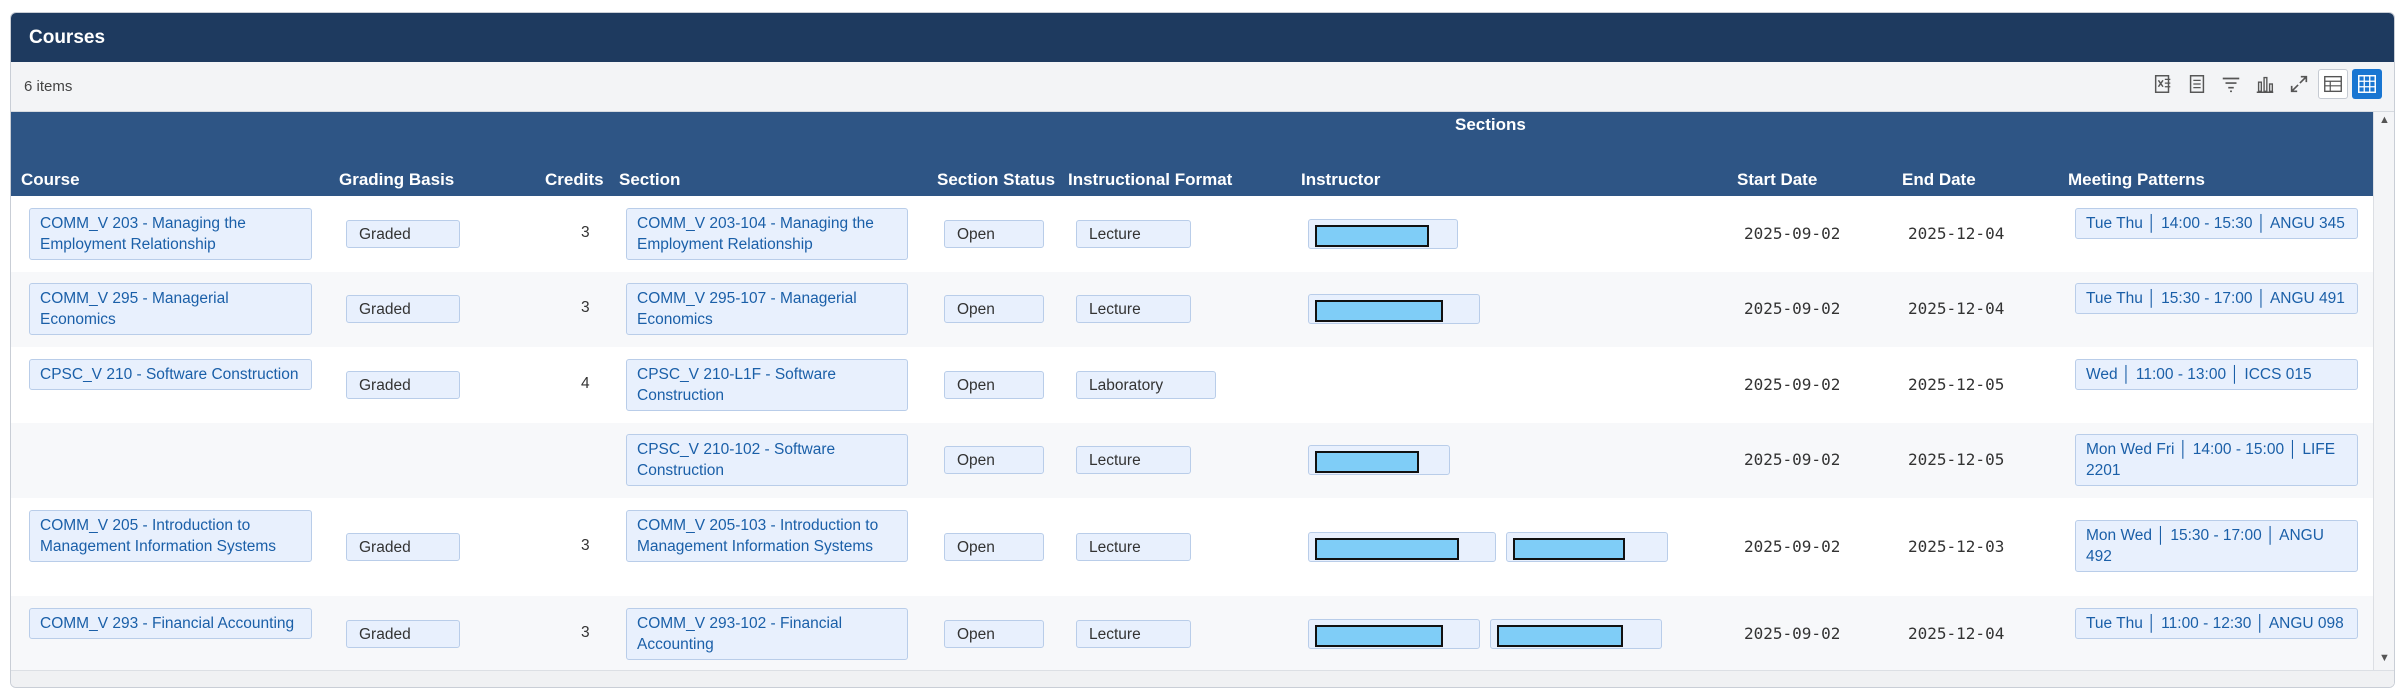  I want to click on meeting-pattern-link: Wed │ 11:00 - 13:00 │ ICCS 015, so click(2216, 374).